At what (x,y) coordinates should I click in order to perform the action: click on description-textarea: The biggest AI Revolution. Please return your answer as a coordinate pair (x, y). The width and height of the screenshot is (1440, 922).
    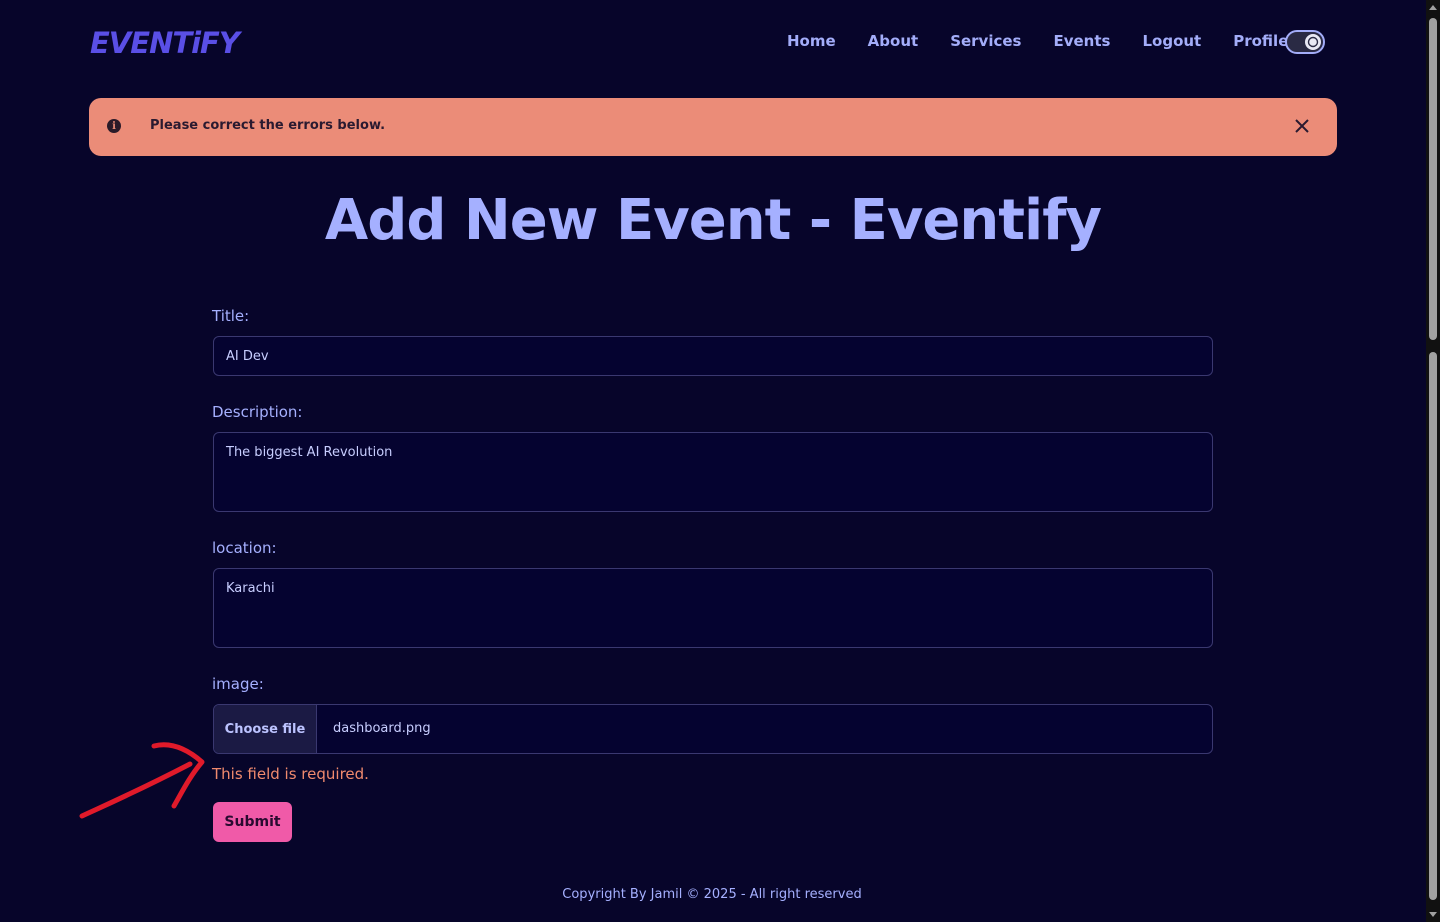
    Looking at the image, I should click on (713, 472).